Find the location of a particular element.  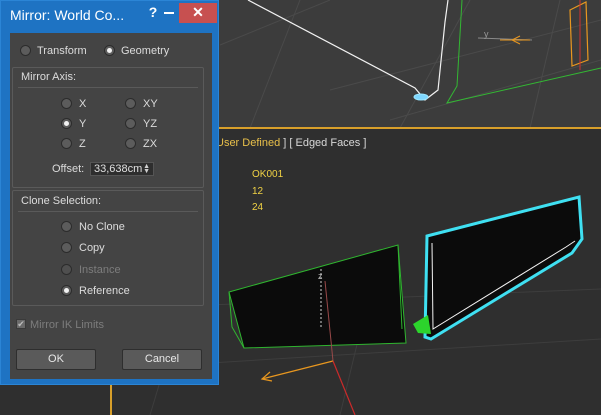

help-button: ? is located at coordinates (153, 13).